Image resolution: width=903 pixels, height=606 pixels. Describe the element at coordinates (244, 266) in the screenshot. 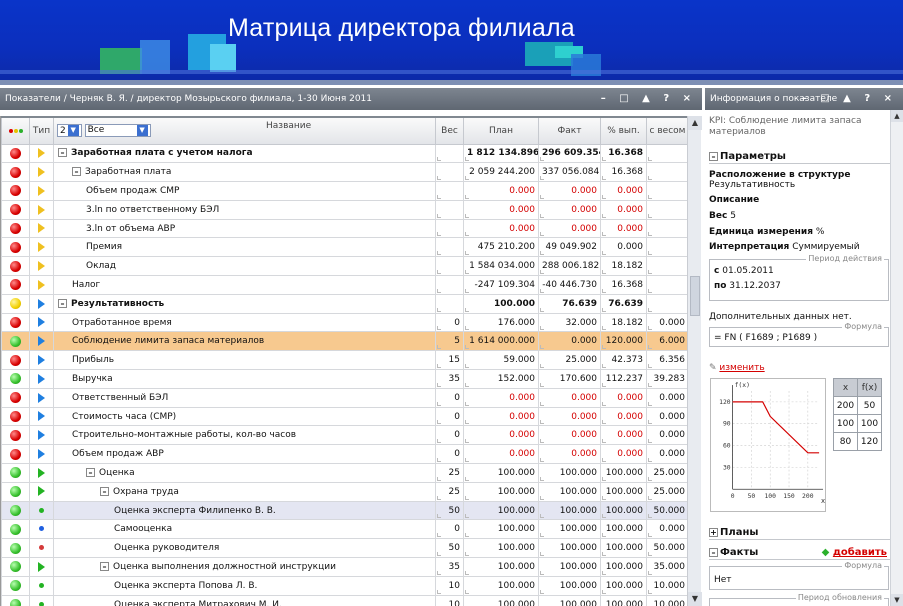

I see `name-cell: Оклад` at that location.